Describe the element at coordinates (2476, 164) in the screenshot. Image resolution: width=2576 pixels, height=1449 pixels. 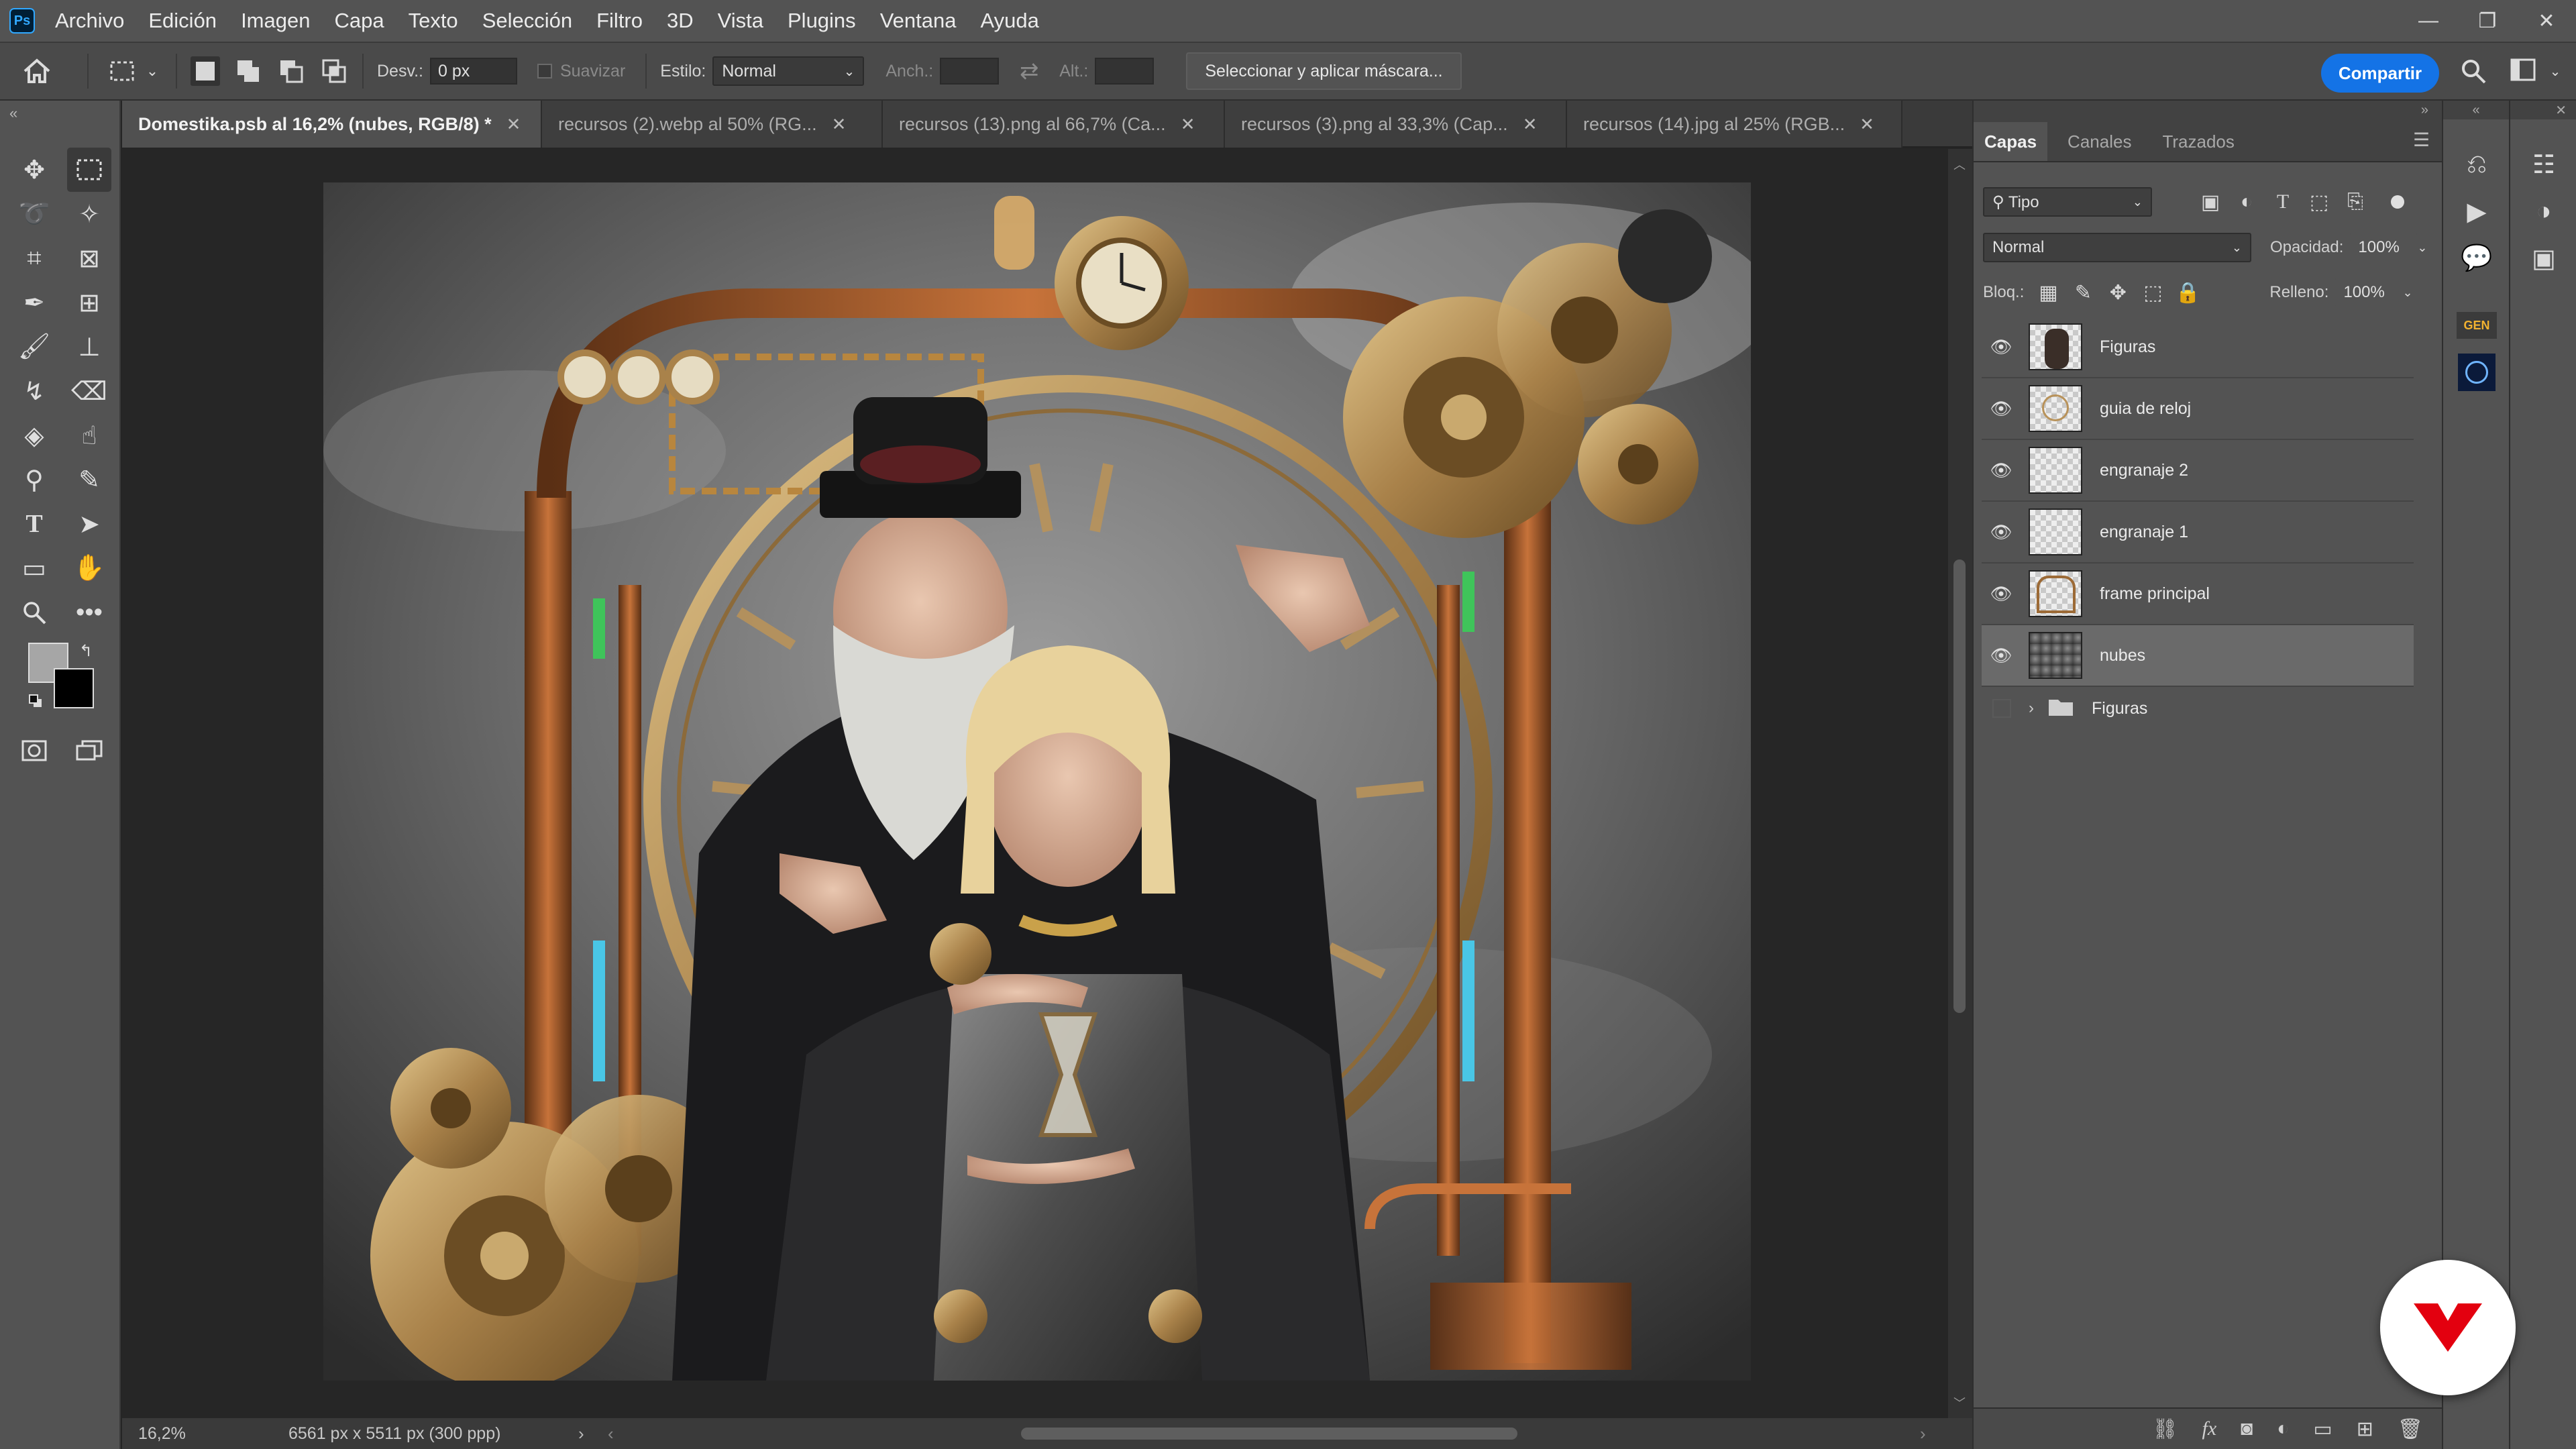
I see `history-icon: ⎌` at that location.